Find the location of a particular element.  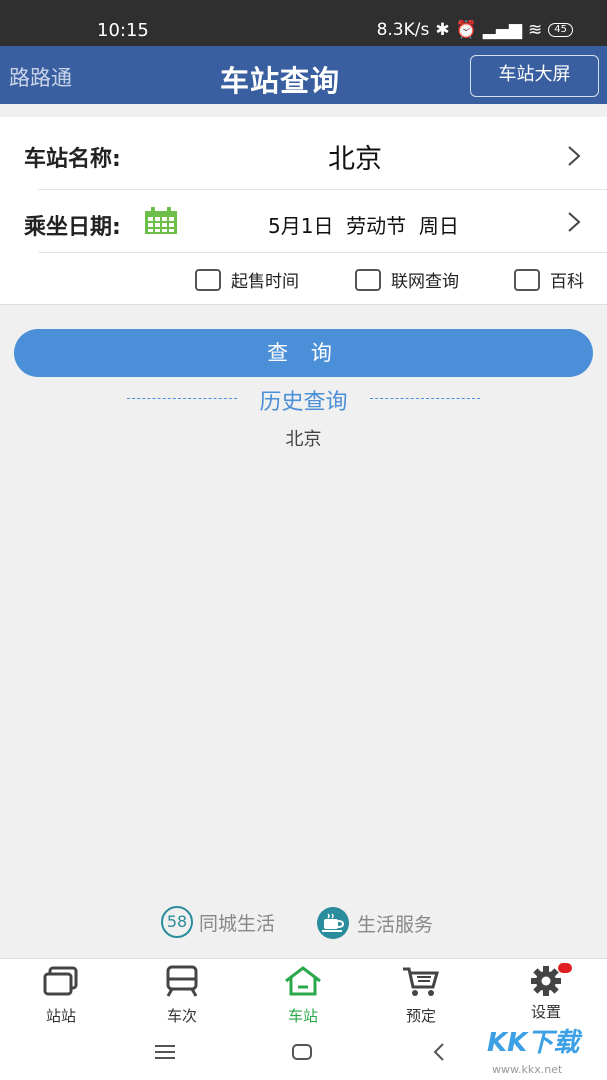

tab-station: 车站 is located at coordinates (303, 995).